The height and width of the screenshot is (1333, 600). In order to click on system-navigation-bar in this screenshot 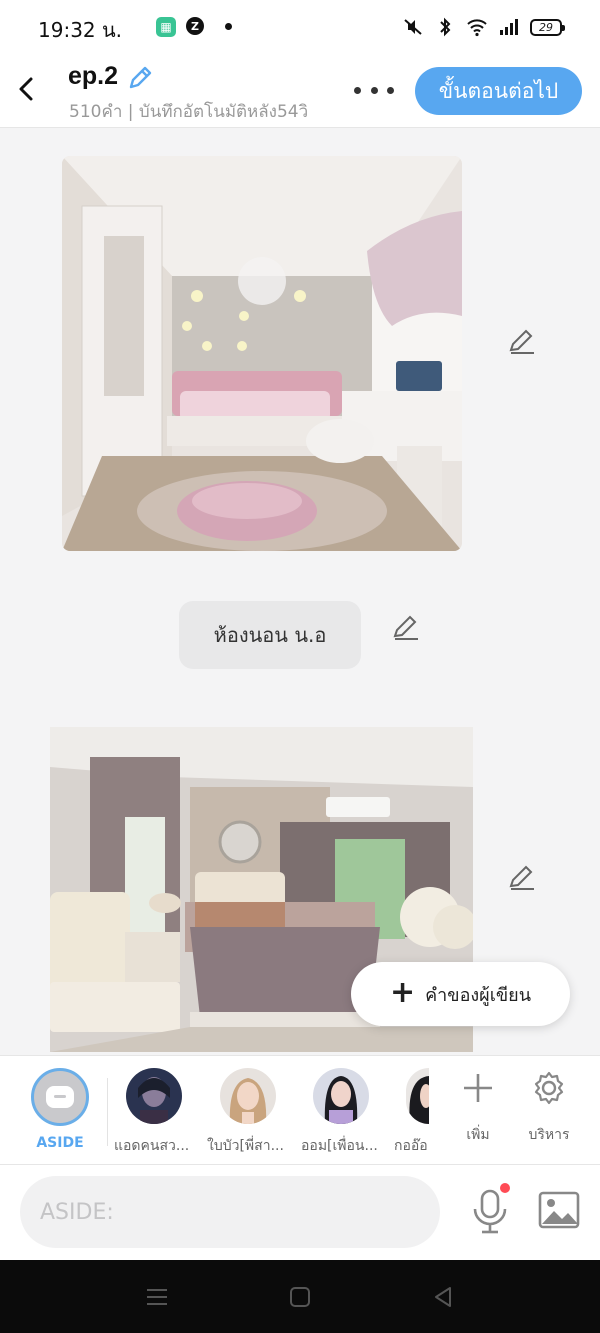, I will do `click(300, 1296)`.